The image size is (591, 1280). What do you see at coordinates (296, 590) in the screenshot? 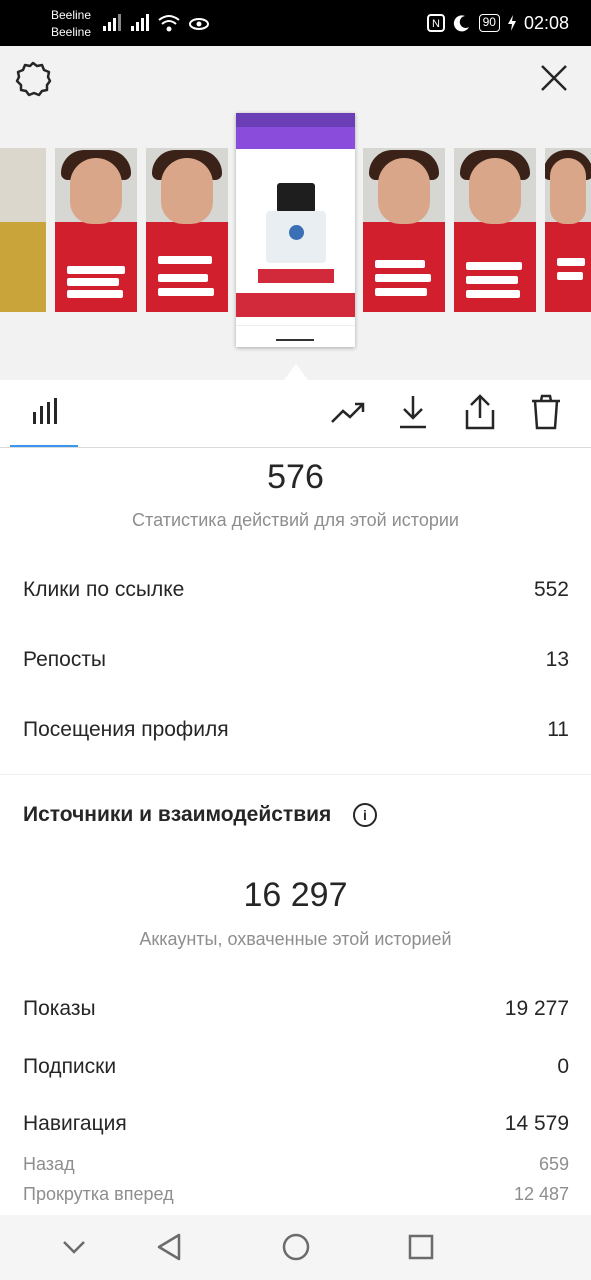
I see `stat-row: Клики по ссылке 552` at bounding box center [296, 590].